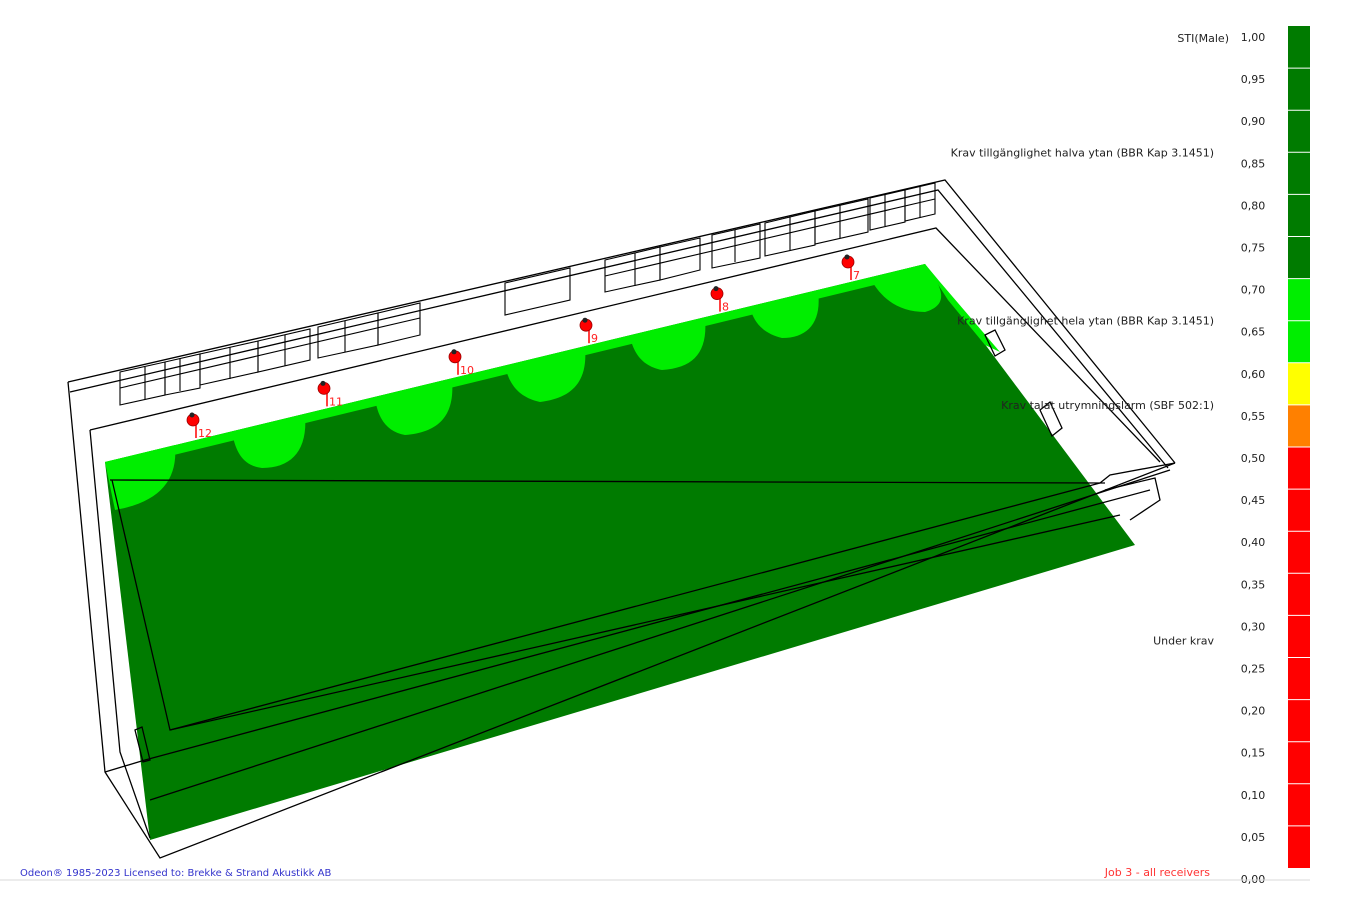  I want to click on scale-tick-label: 0,95, so click(1253, 79).